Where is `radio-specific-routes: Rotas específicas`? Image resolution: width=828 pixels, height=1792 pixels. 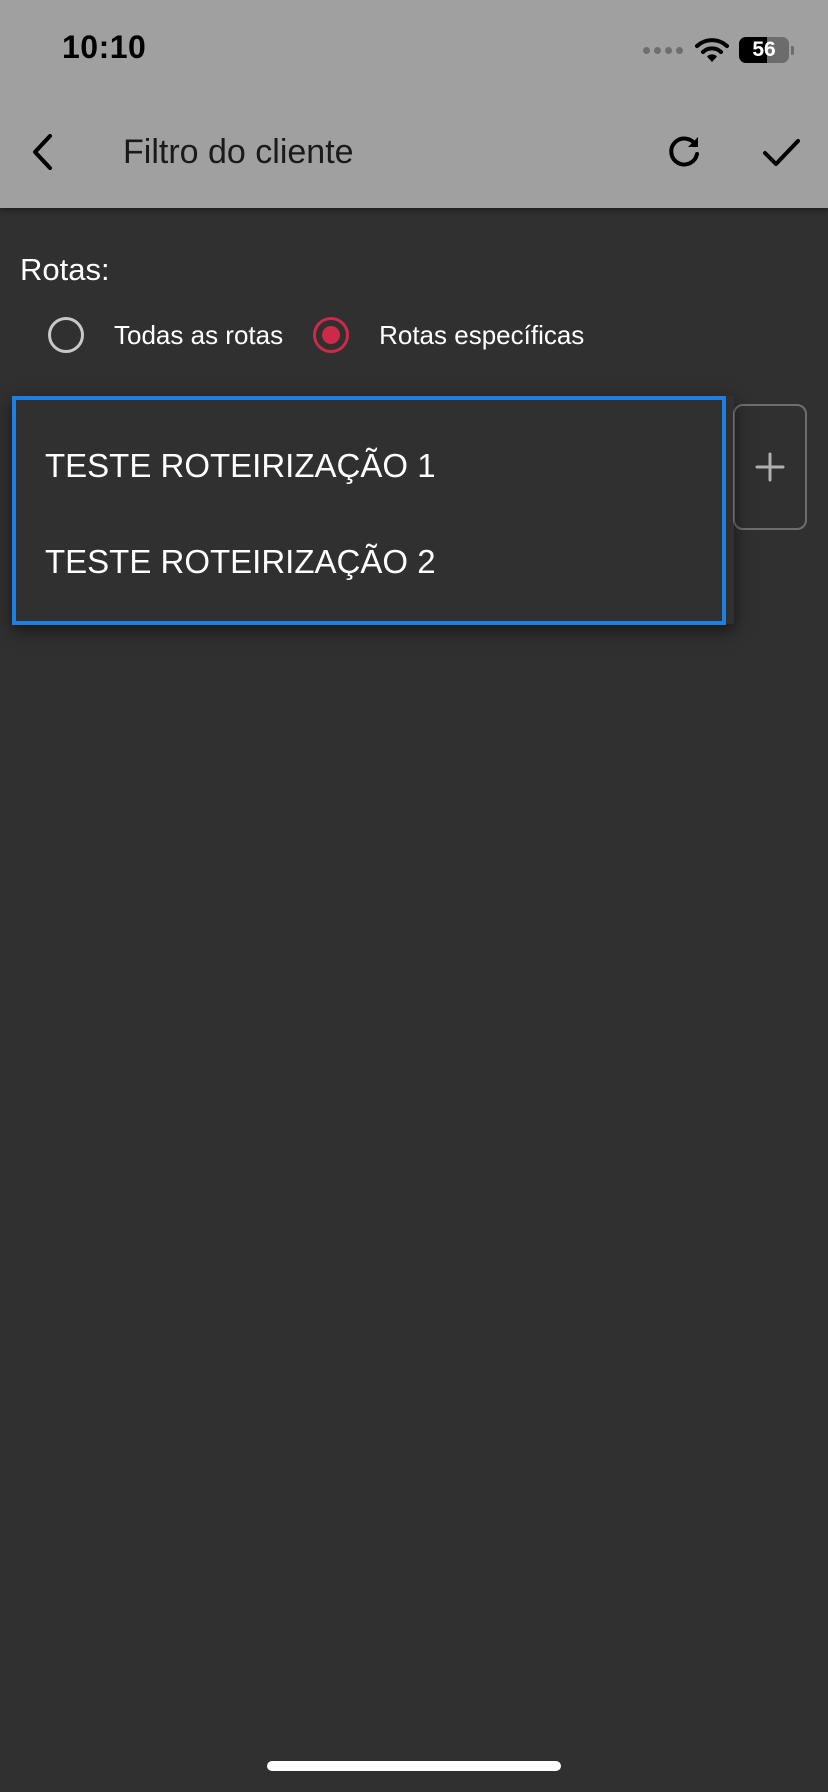 radio-specific-routes: Rotas específicas is located at coordinates (448, 335).